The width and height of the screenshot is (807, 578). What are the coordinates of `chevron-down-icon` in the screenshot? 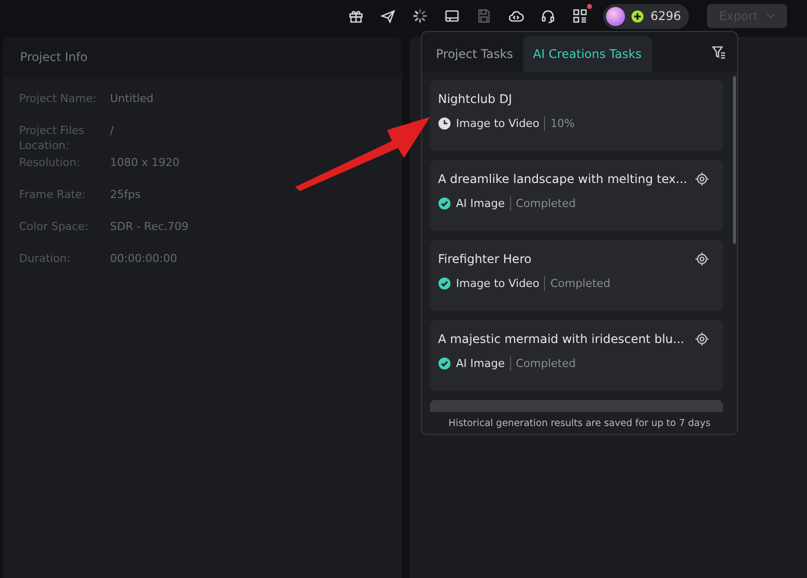 It's located at (771, 16).